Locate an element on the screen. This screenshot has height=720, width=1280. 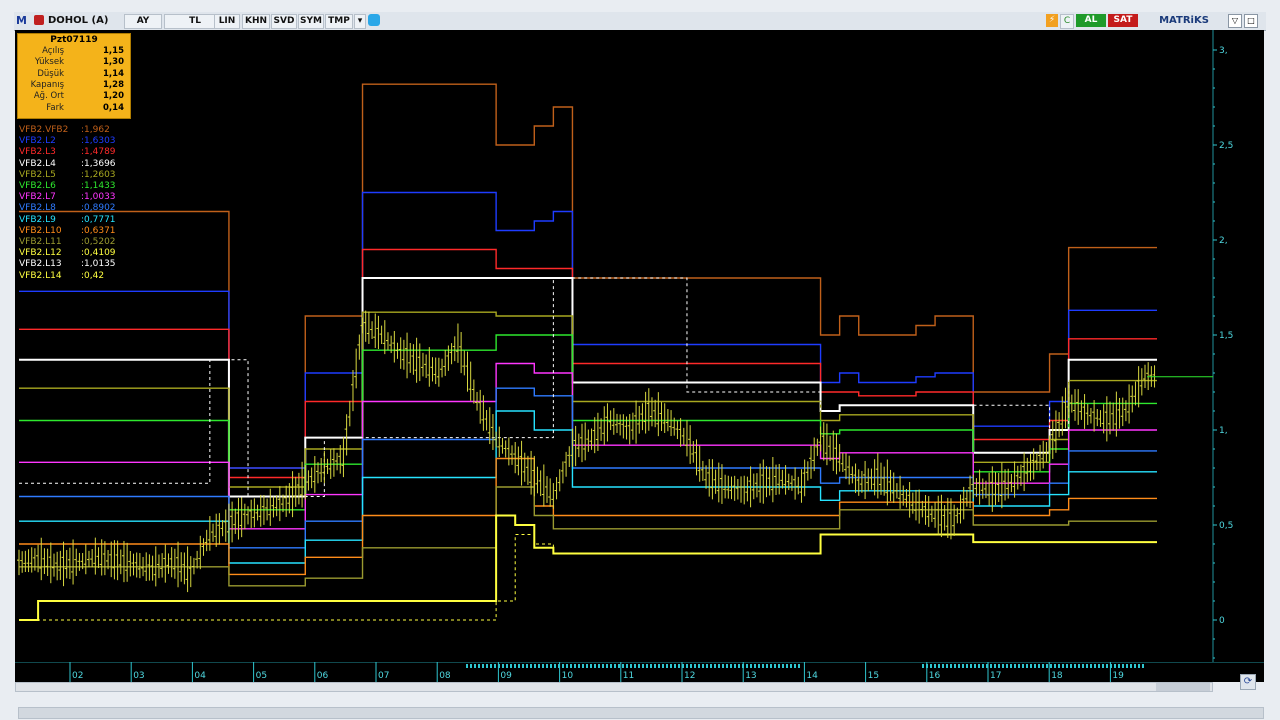
chart-type-icon is located at coordinates (39, 20).